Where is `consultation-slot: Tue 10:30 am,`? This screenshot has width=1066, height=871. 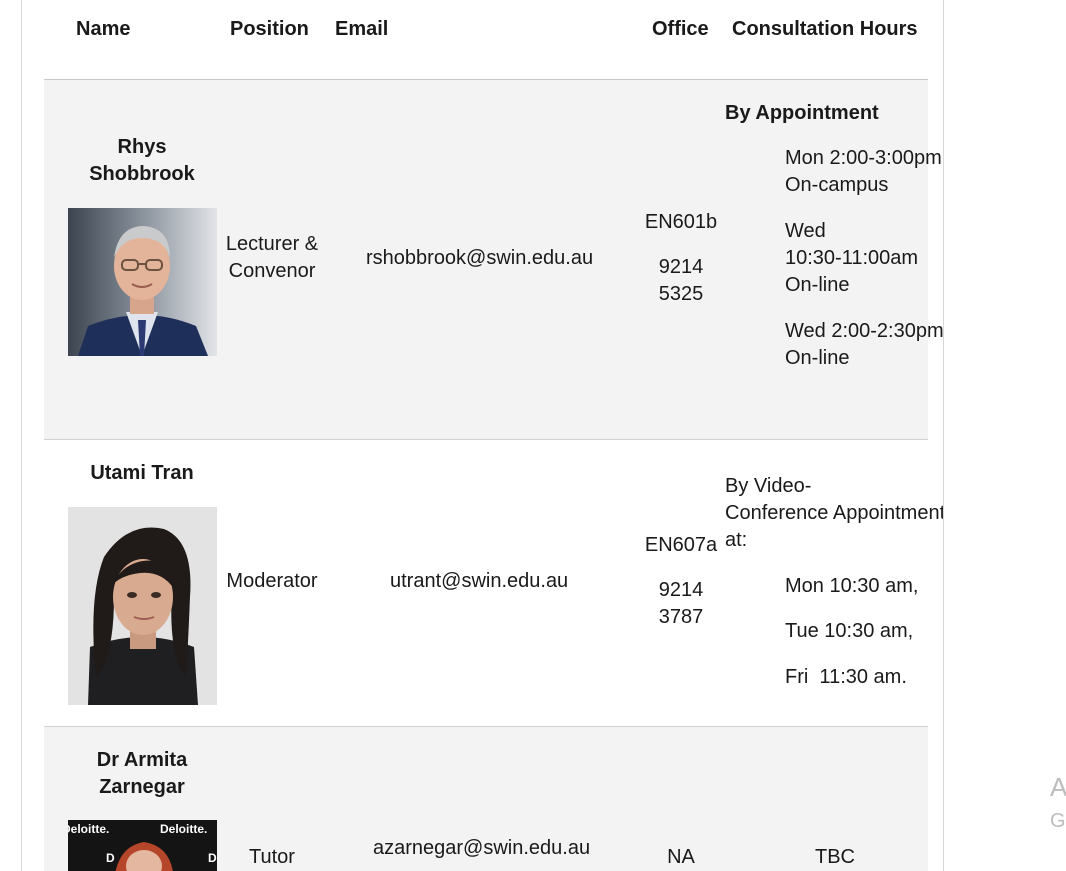
consultation-slot: Tue 10:30 am, is located at coordinates (849, 631).